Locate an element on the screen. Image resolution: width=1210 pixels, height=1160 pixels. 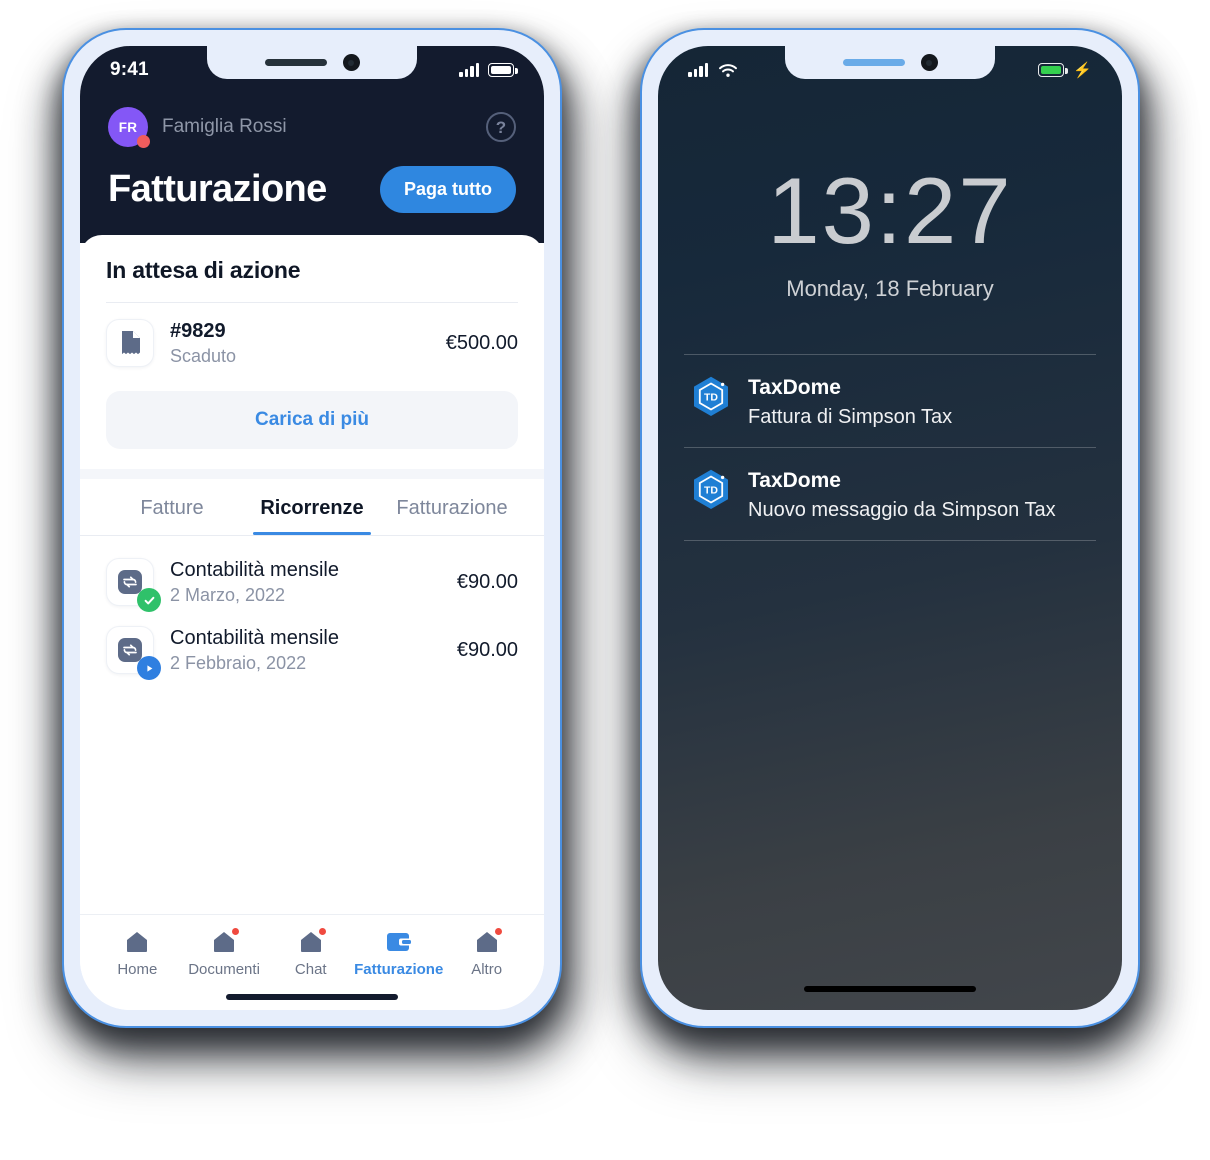
home-icon is located at coordinates (137, 942).